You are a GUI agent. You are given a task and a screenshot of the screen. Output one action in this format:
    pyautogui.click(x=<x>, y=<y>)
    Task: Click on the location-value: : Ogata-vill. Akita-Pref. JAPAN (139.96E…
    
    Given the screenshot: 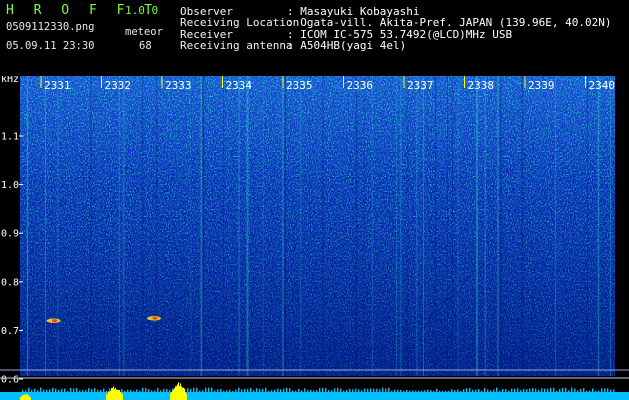 What is the action you would take?
    pyautogui.click(x=449, y=22)
    